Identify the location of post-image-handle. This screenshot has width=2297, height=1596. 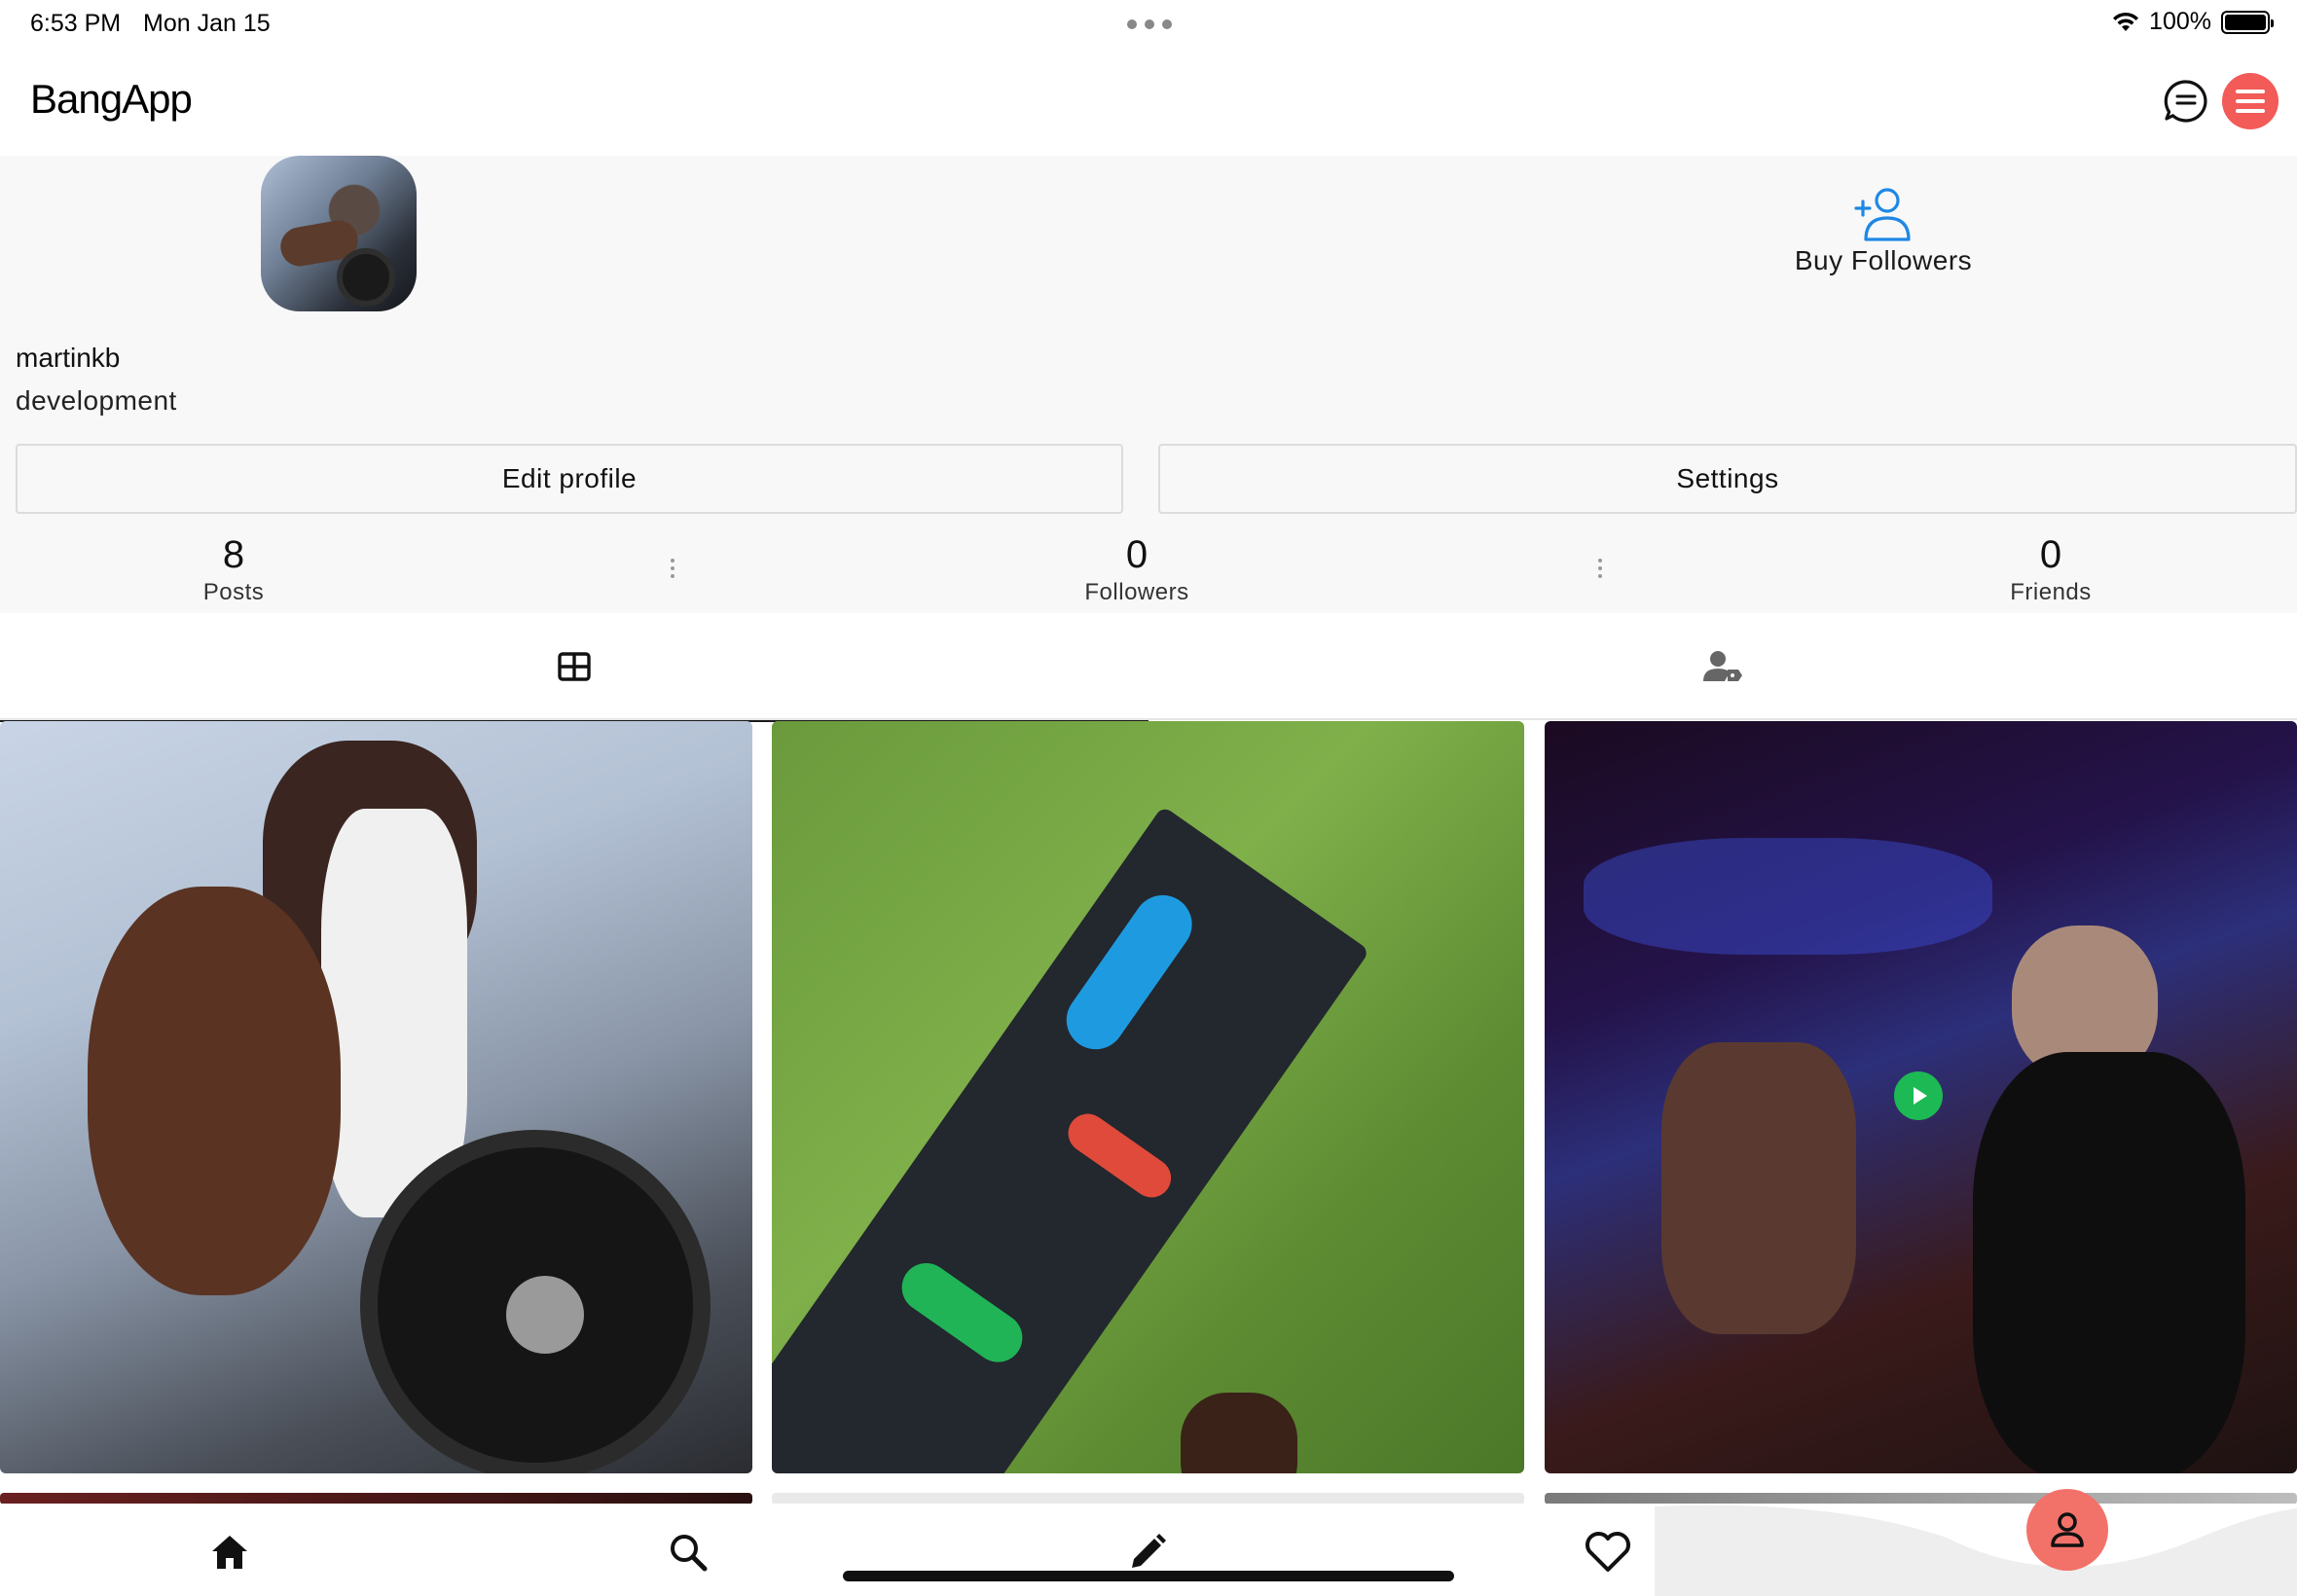
(1129, 972).